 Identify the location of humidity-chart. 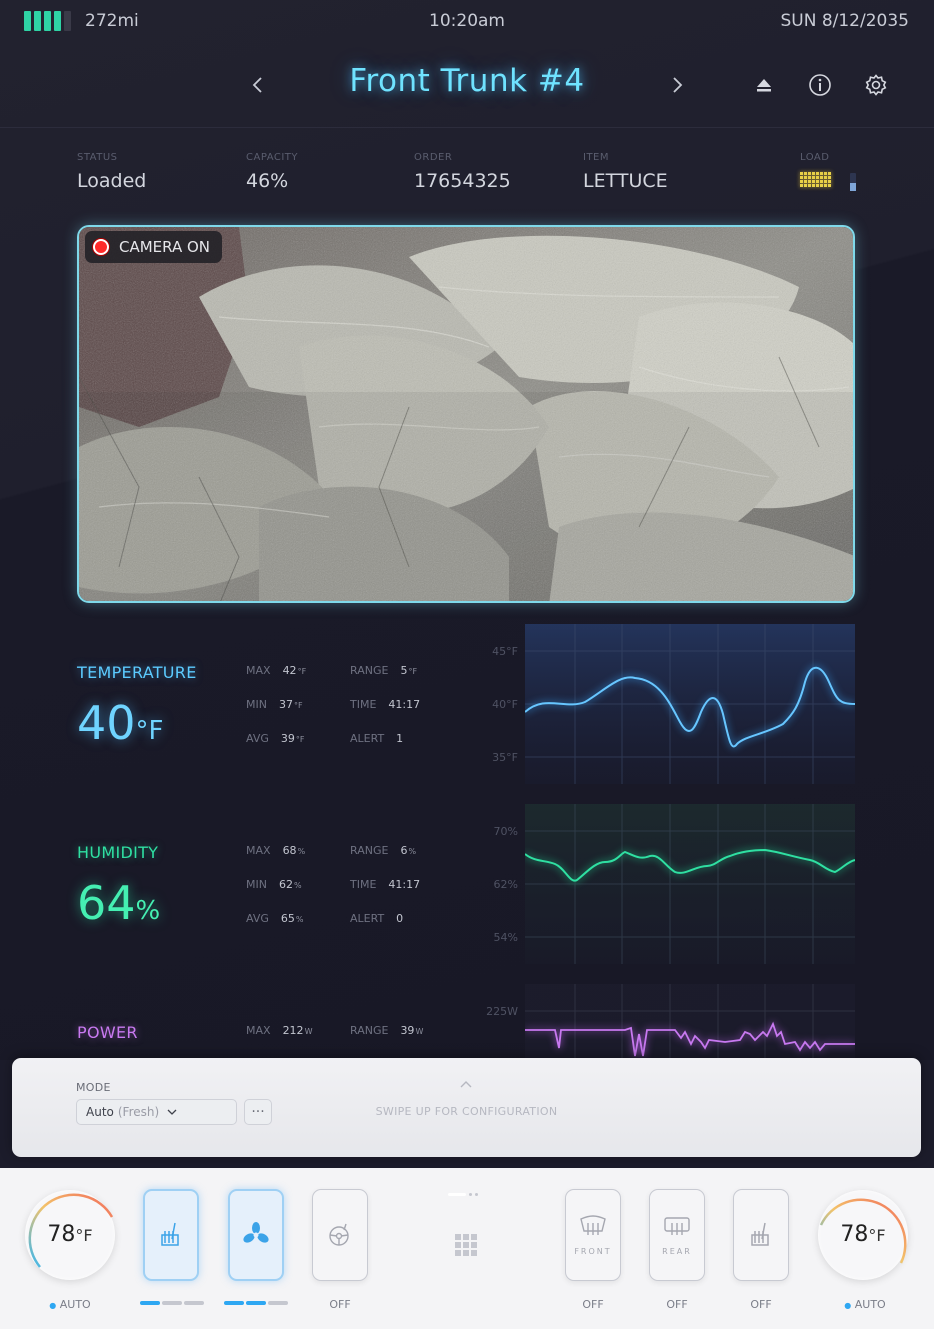
(690, 884).